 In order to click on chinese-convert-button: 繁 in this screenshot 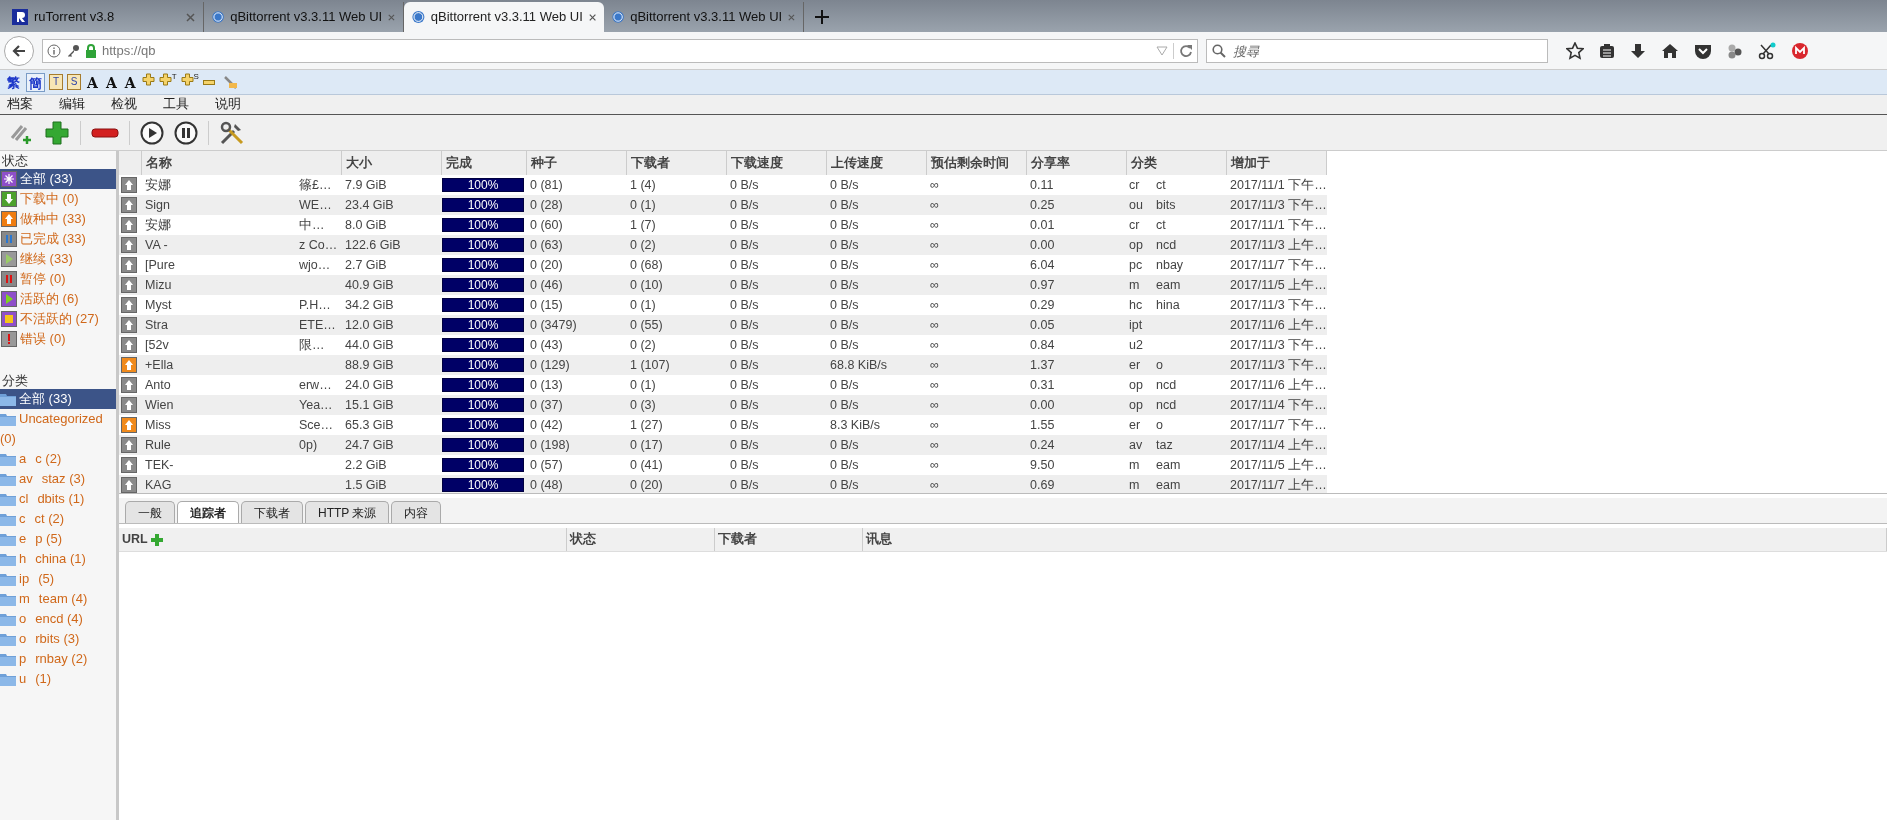, I will do `click(13, 82)`.